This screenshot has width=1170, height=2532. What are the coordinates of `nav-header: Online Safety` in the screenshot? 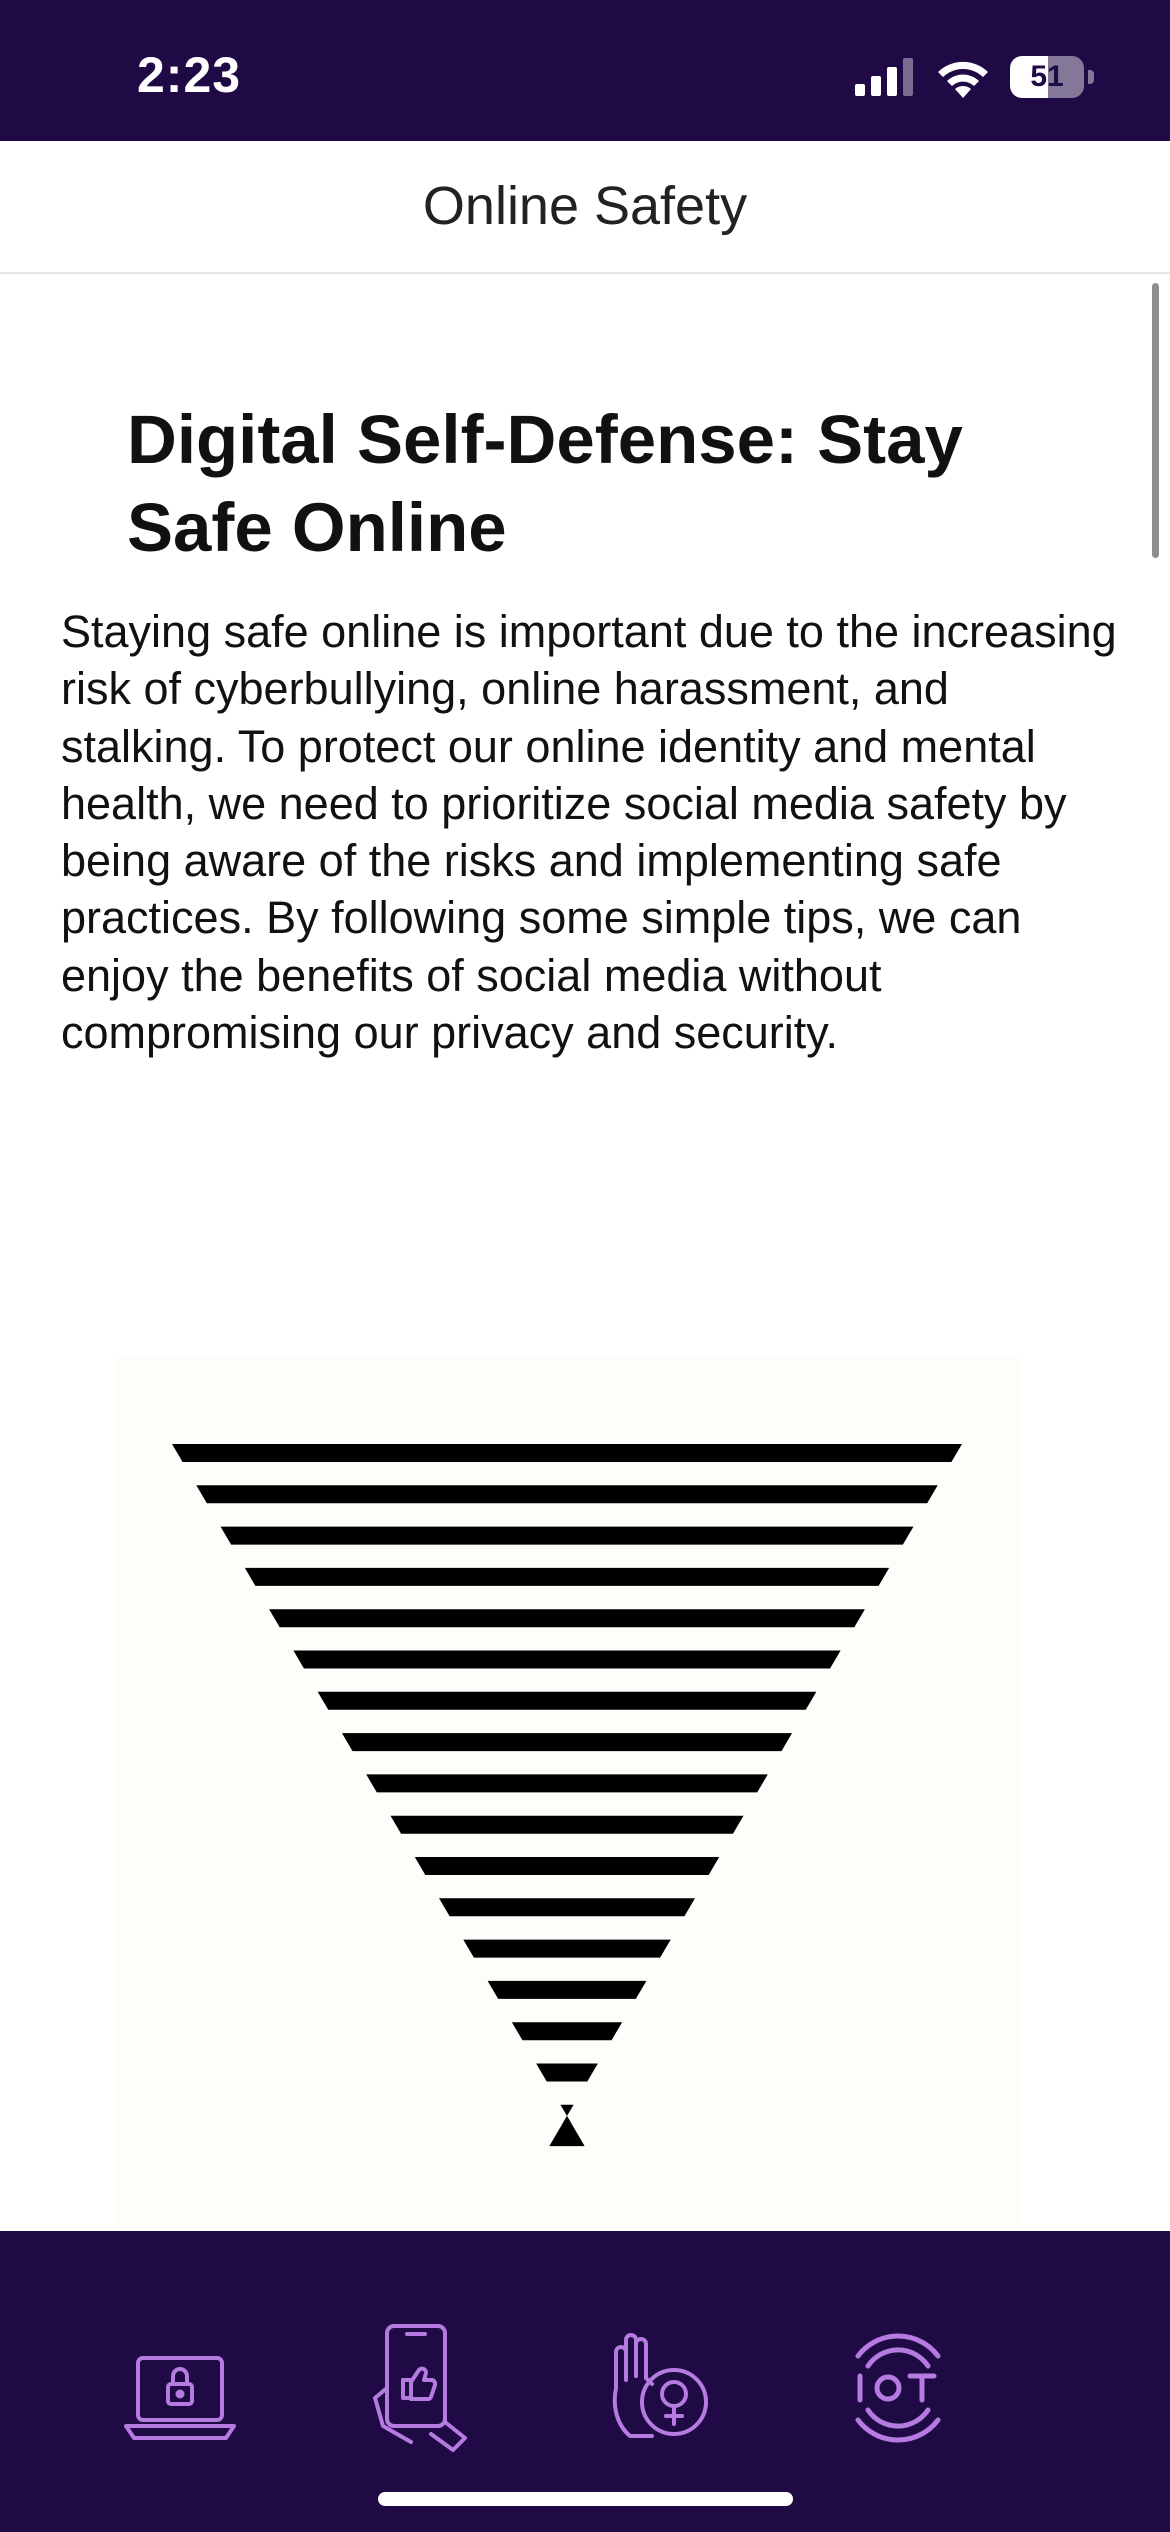 It's located at (585, 207).